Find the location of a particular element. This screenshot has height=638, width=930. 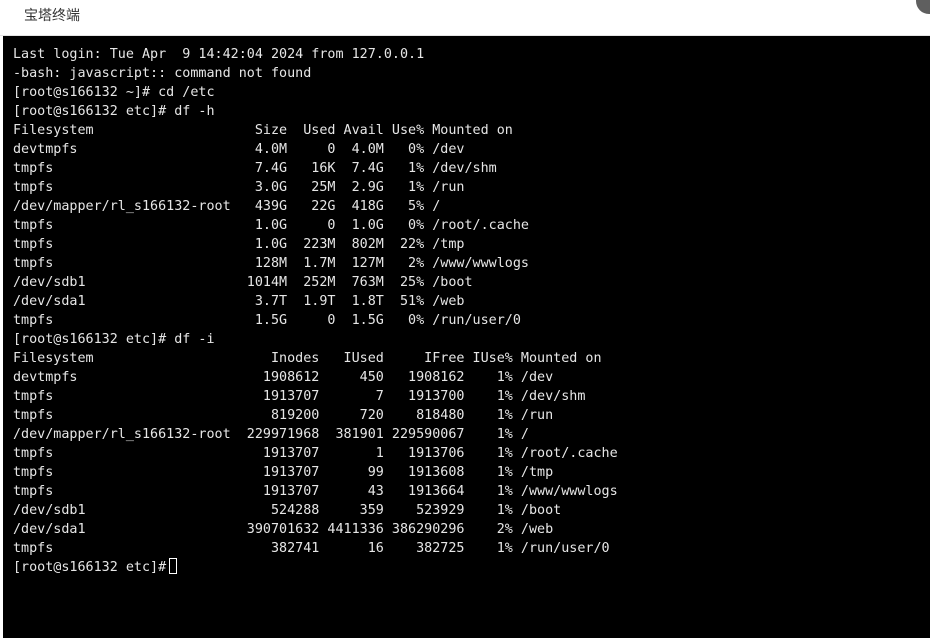

terminal-line: [root@s166132 etc]# df -i is located at coordinates (114, 339).